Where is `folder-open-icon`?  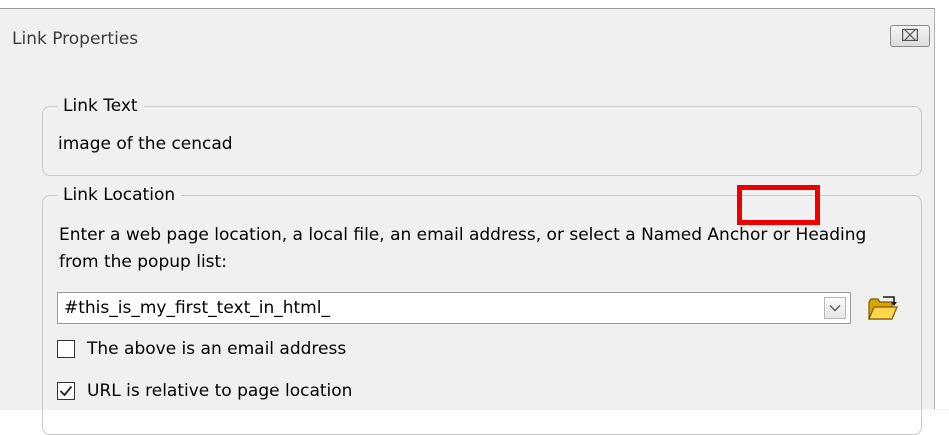 folder-open-icon is located at coordinates (883, 308).